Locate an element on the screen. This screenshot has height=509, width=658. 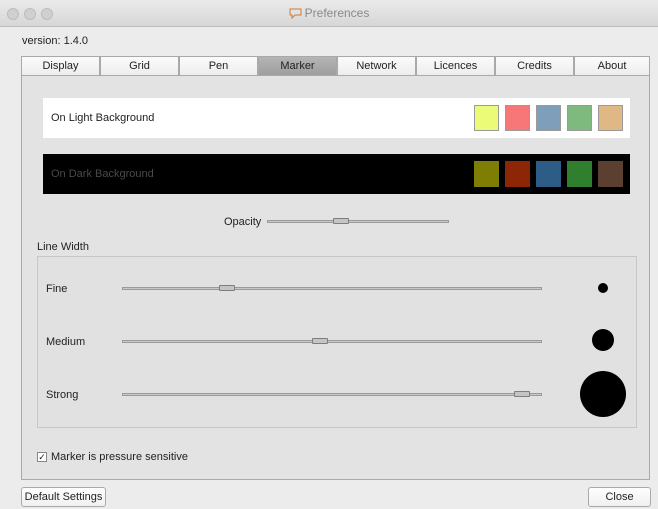
dark-swatch-green is located at coordinates (579, 174).